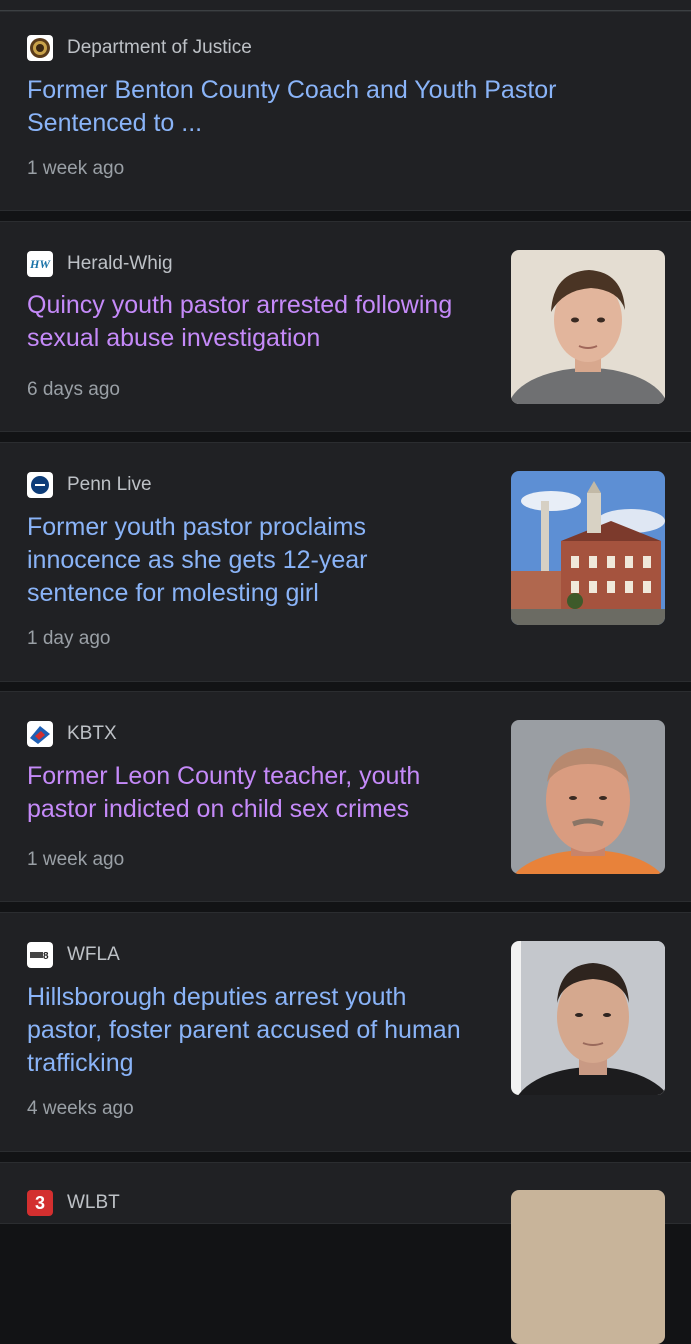  Describe the element at coordinates (40, 48) in the screenshot. I see `doj-seal-icon` at that location.